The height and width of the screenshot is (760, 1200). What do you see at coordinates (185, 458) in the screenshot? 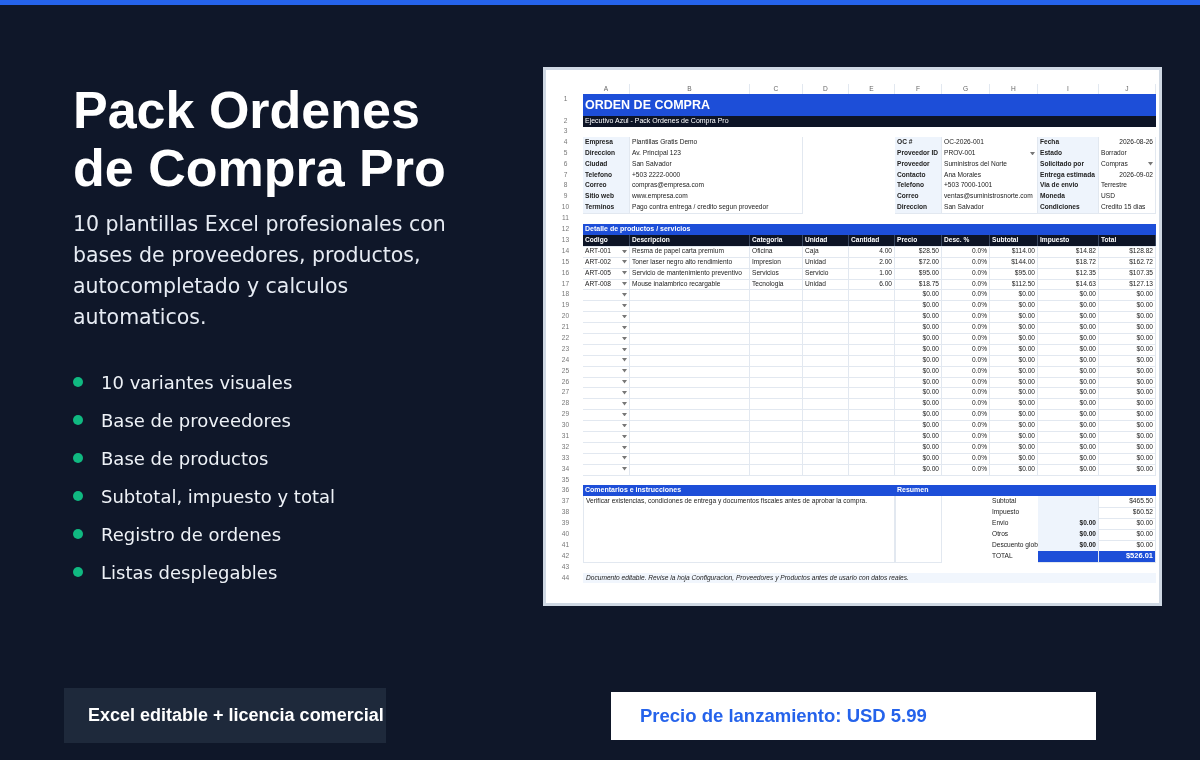
I see `feature-text: Base de productos` at bounding box center [185, 458].